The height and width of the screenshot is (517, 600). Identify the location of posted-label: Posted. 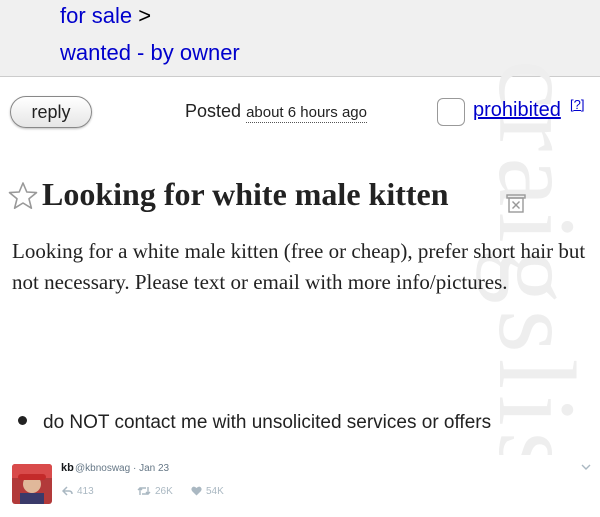
(213, 111).